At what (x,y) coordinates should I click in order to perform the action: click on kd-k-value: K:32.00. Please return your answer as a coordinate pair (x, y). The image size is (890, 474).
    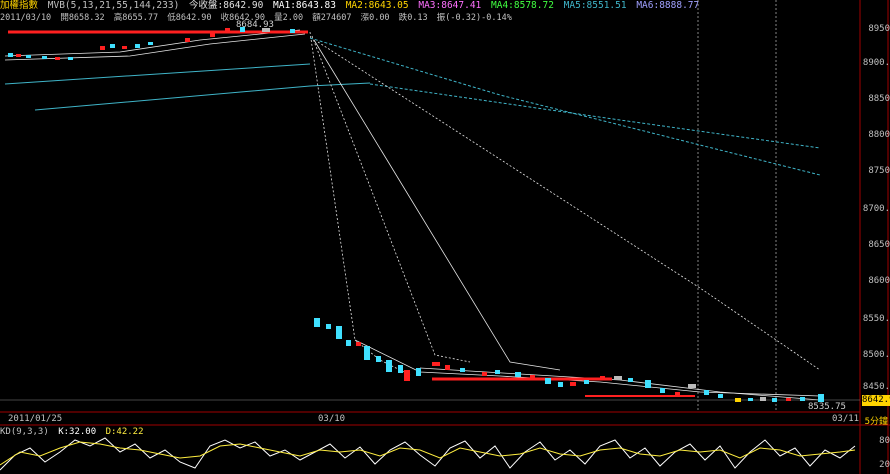
    Looking at the image, I should click on (77, 432).